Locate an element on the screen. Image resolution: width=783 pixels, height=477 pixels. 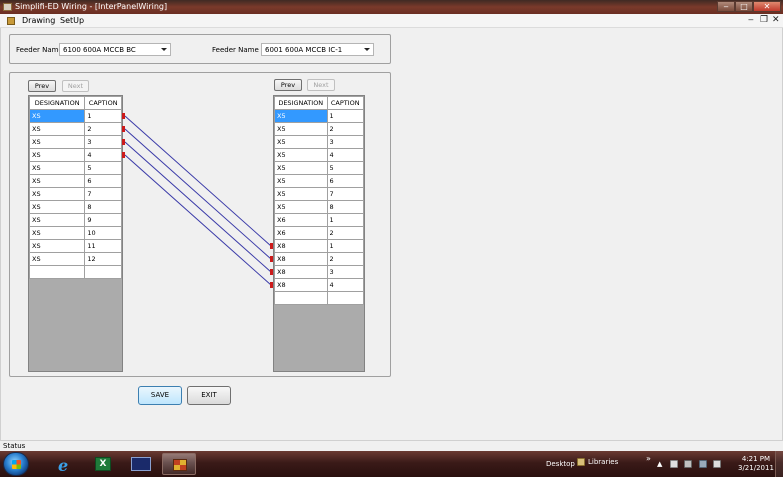
wiring-connections is located at coordinates (197, 200).